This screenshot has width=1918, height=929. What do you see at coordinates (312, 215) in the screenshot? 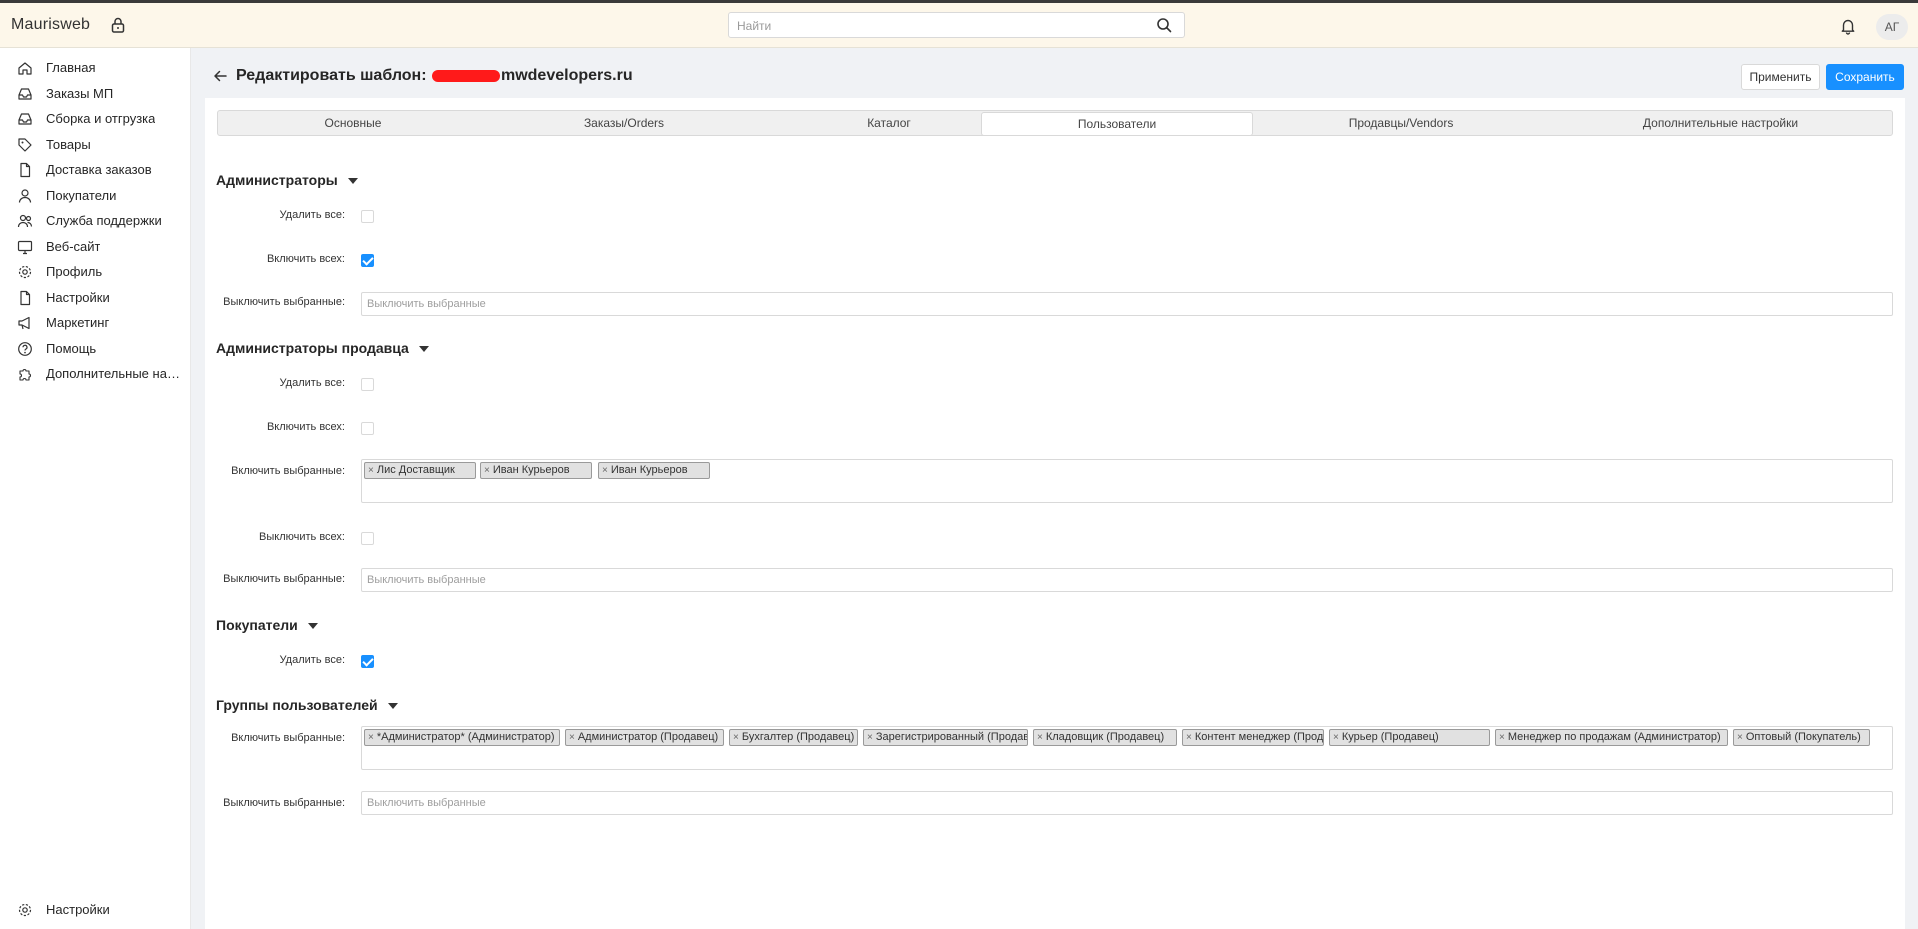
I see `admins-delete-all-label: Удалить все:` at bounding box center [312, 215].